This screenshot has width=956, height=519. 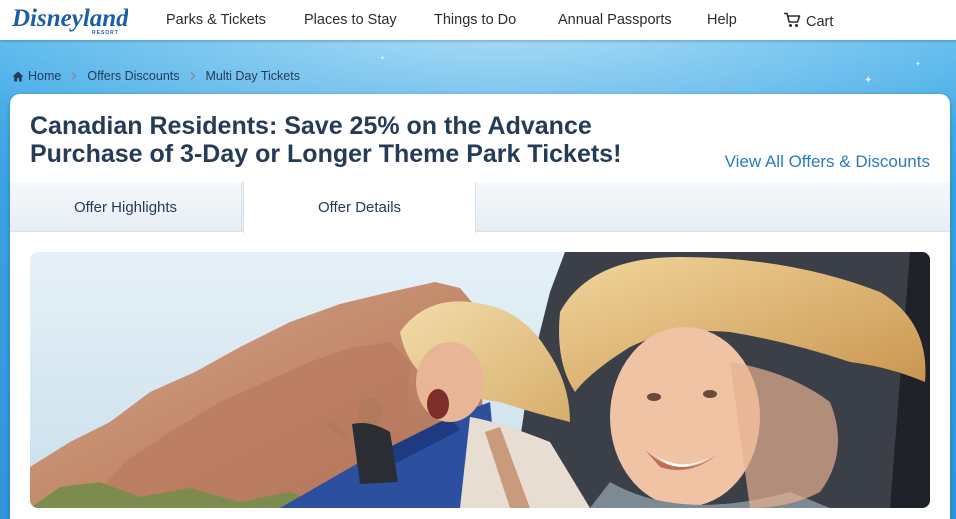 What do you see at coordinates (126, 207) in the screenshot?
I see `tab-offer-highlights: Offer Highlights` at bounding box center [126, 207].